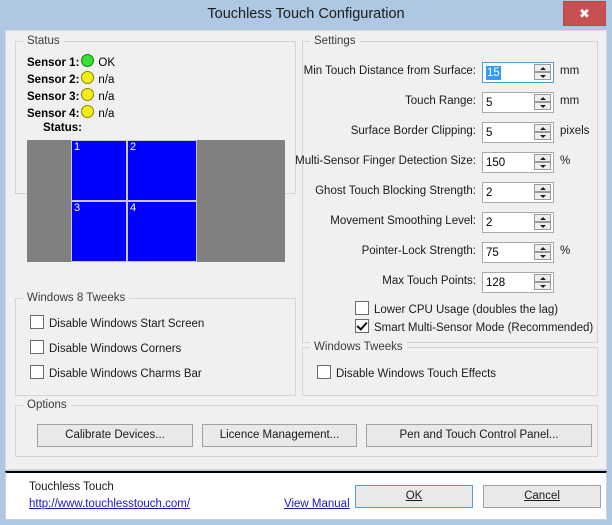 This screenshot has width=612, height=525. I want to click on setting-label: Max Touch Points:, so click(429, 281).